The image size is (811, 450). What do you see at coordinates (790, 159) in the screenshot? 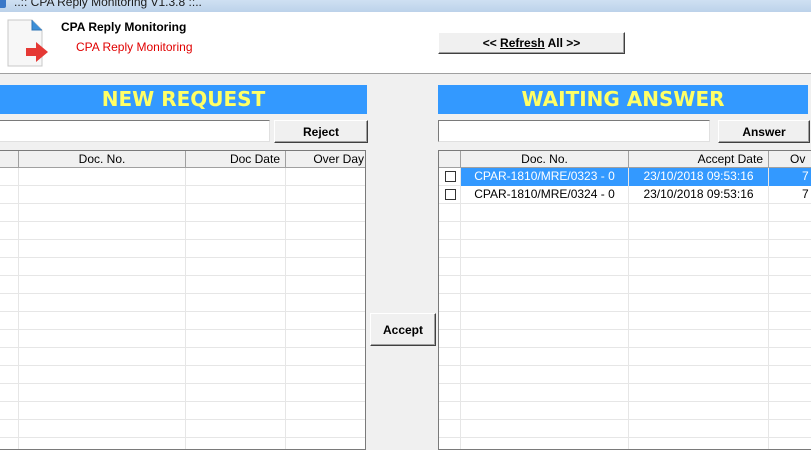
I see `column-header-over: Ov` at bounding box center [790, 159].